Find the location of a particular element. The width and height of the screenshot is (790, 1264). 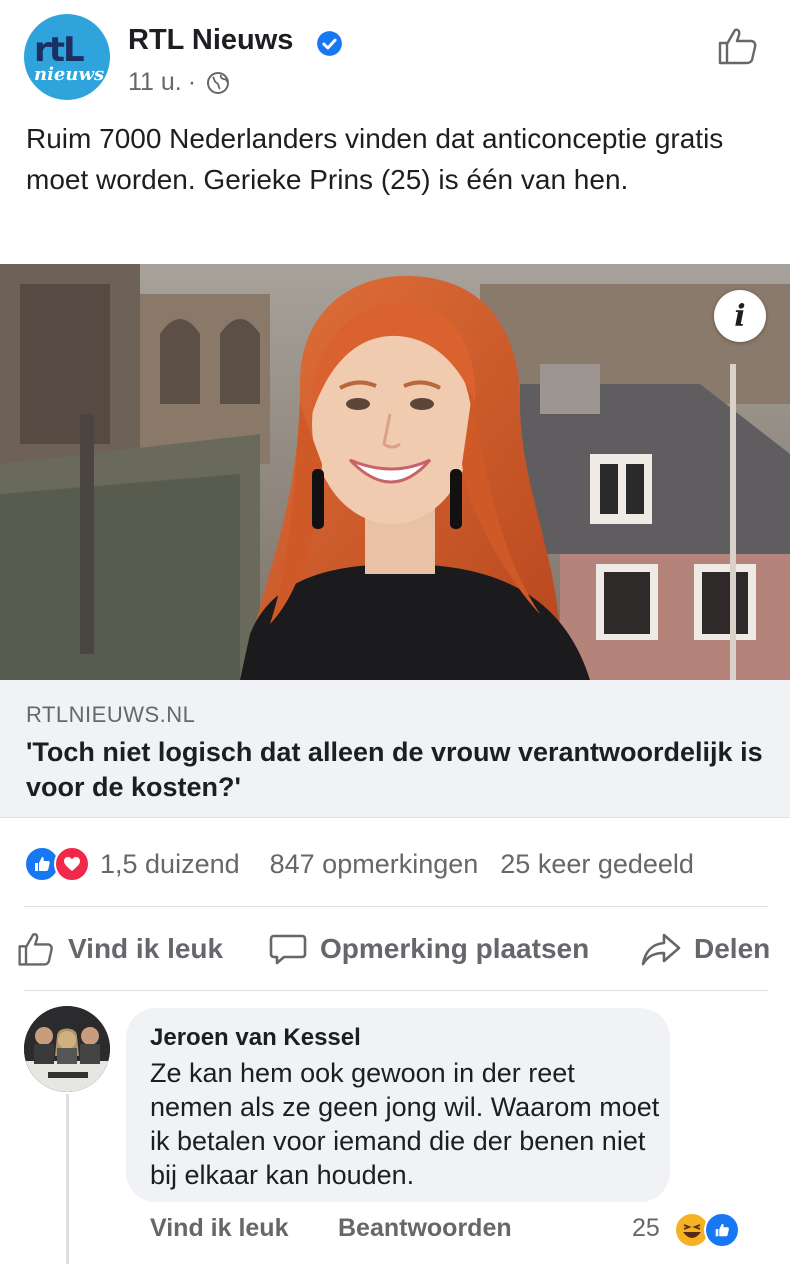

avatar-photo is located at coordinates (67, 1049).